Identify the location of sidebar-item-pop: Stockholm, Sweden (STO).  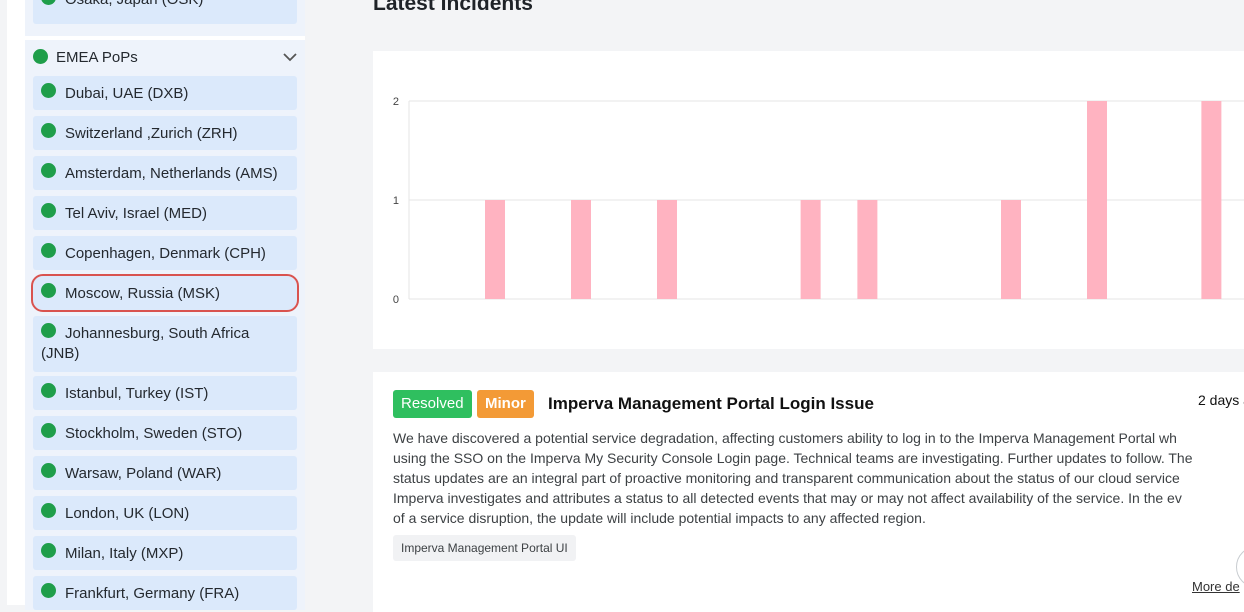
(165, 433).